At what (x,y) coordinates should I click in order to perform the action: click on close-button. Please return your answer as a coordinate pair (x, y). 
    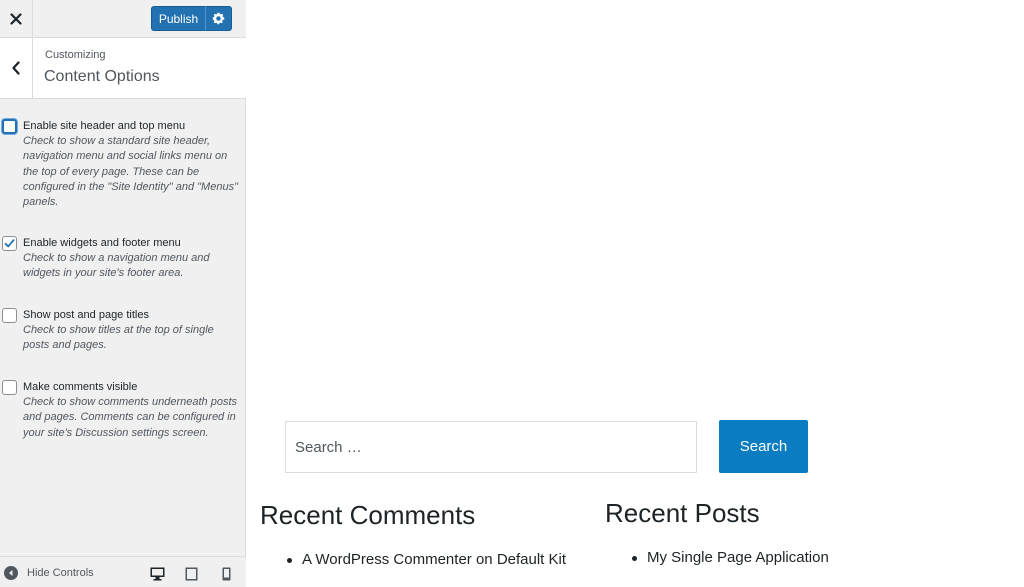
    Looking at the image, I should click on (16, 18).